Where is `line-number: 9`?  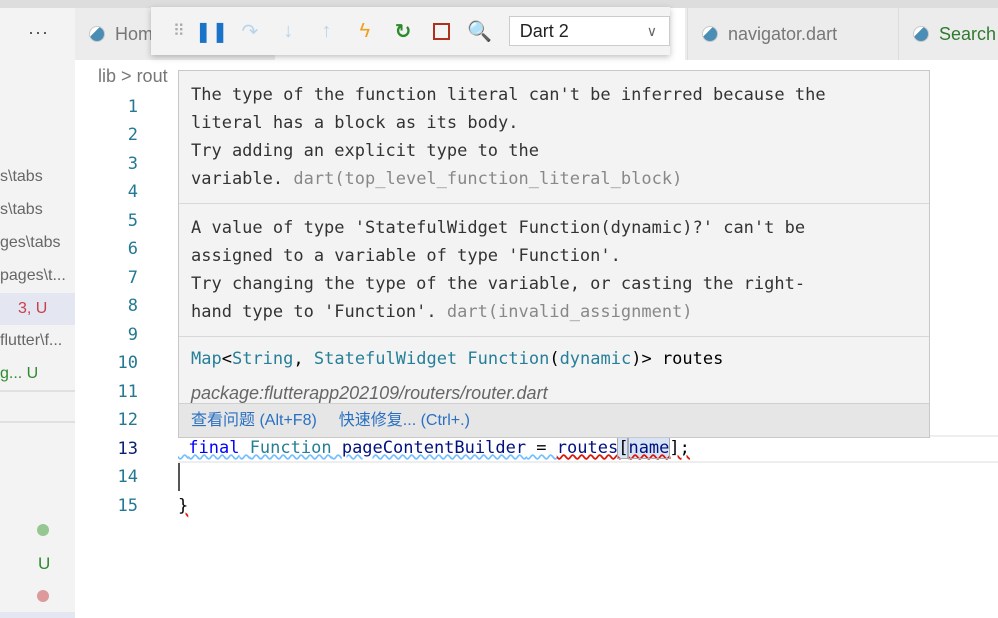 line-number: 9 is located at coordinates (132, 335).